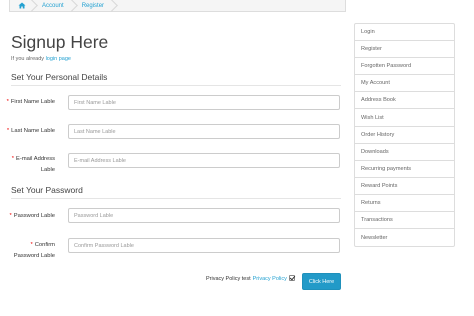  Describe the element at coordinates (321, 281) in the screenshot. I see `submit-button: Click Here` at that location.